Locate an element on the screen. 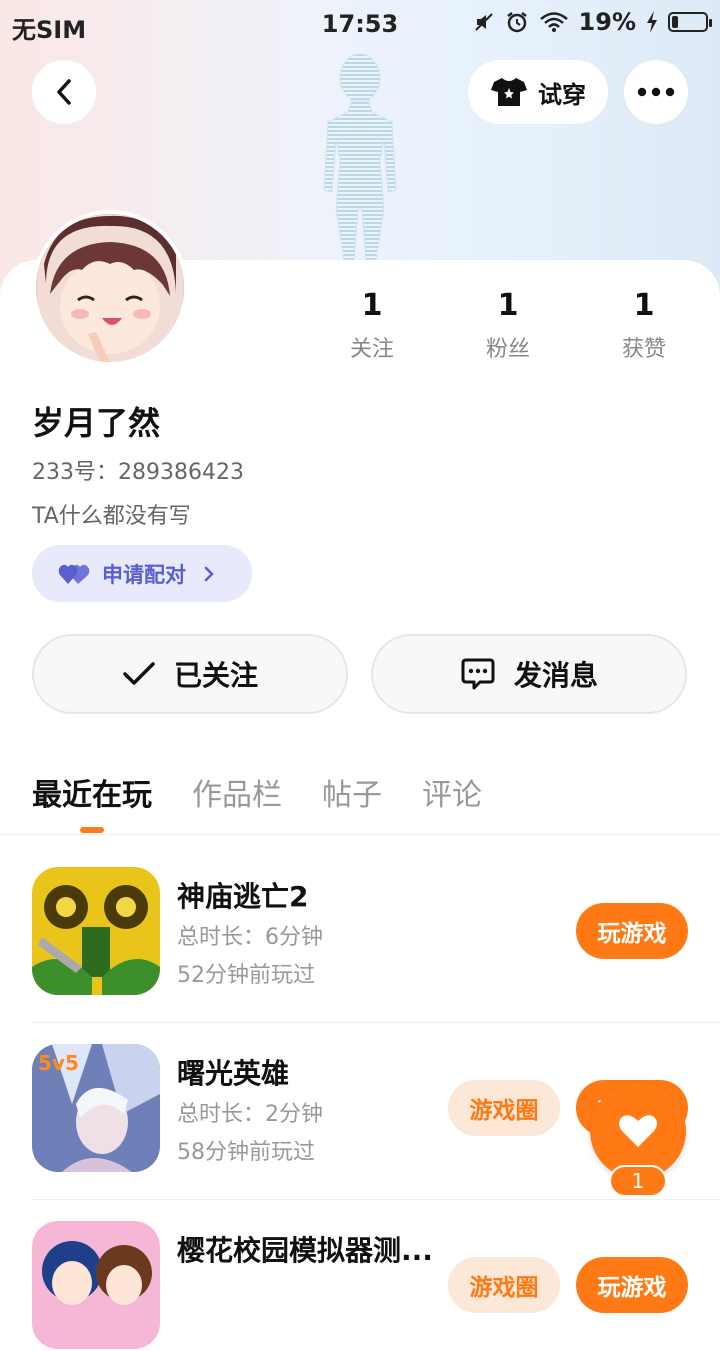 This screenshot has height=1351, width=720. stat-likes: 1 获赞 is located at coordinates (644, 325).